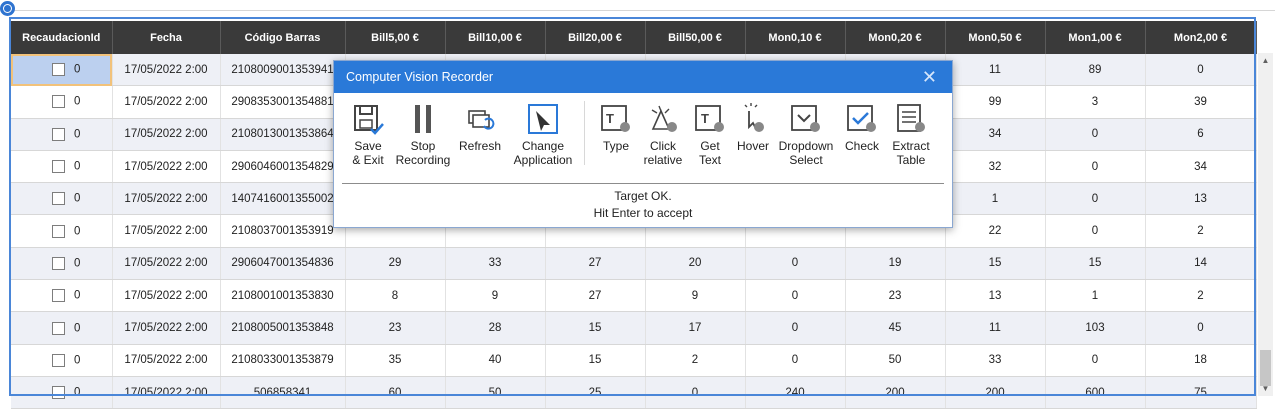 The image size is (1285, 417). I want to click on dropdown-label: Dropdown, so click(806, 146).